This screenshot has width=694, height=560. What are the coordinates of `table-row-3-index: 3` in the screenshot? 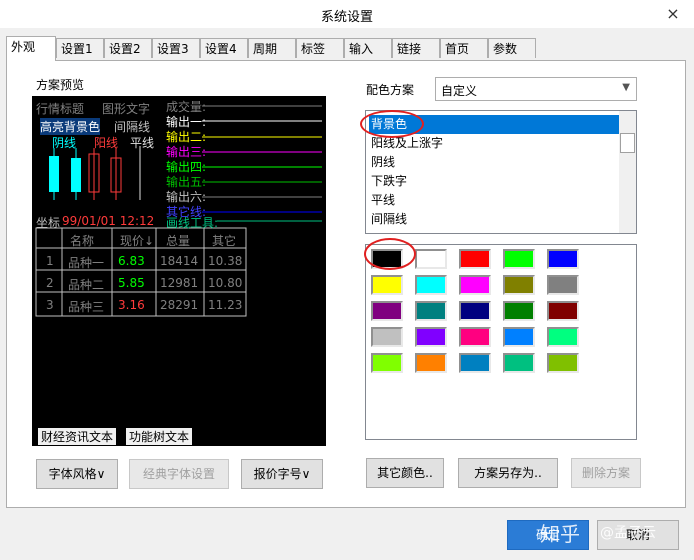 It's located at (50, 305).